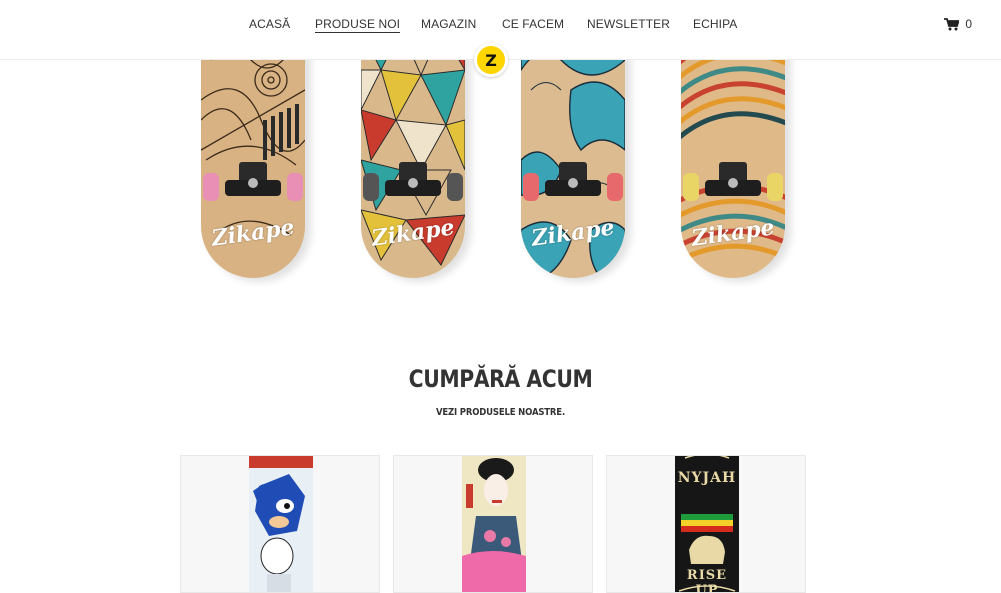 Image resolution: width=1001 pixels, height=593 pixels. I want to click on geisha-deck-graphic, so click(494, 524).